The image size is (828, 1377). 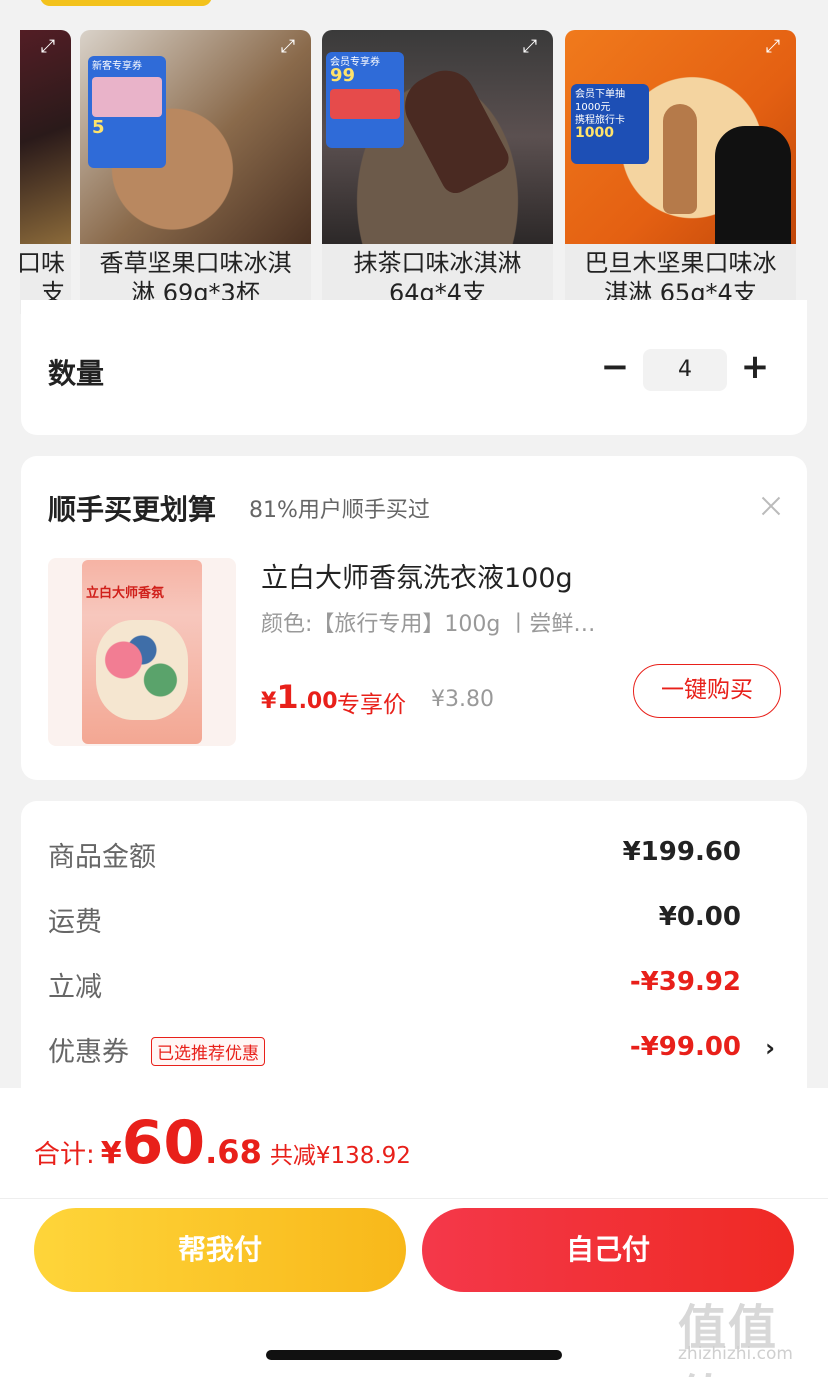 I want to click on variant-image: 会员下单抽1000元 携程旅行卡 1000, so click(x=680, y=137).